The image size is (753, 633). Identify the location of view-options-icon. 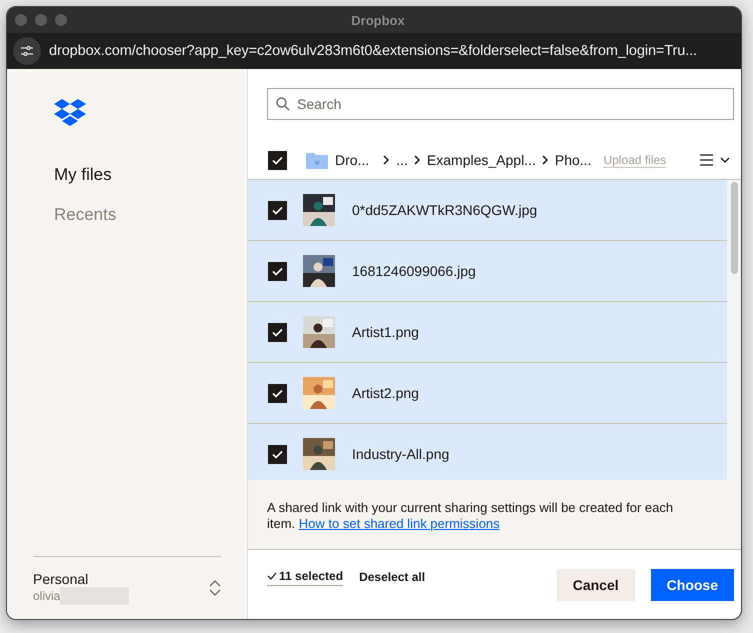
(715, 160).